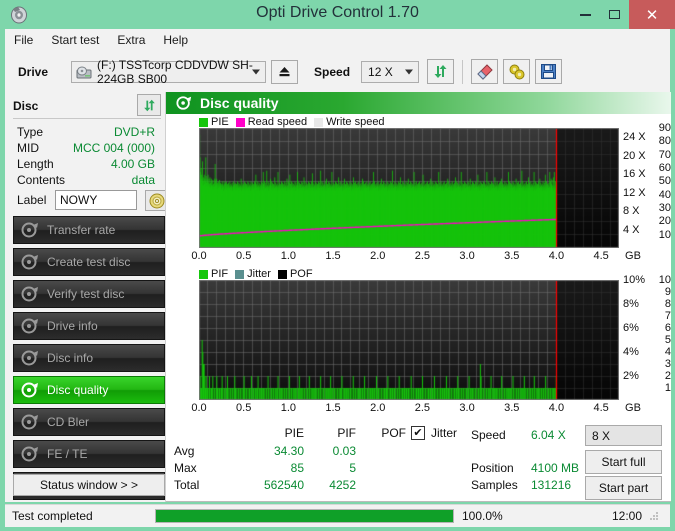 This screenshot has height=531, width=675. I want to click on sidebar-item-create-test-disc: Create test disc, so click(89, 262).